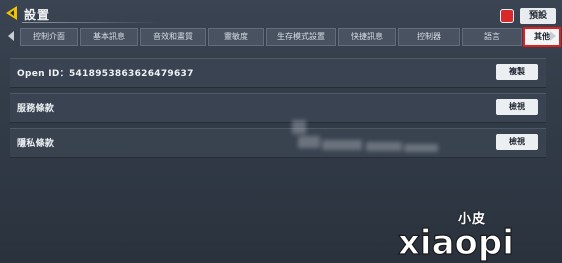 The image size is (562, 263). Describe the element at coordinates (301, 37) in the screenshot. I see `tab-survival-settings: 生存模式設置` at that location.